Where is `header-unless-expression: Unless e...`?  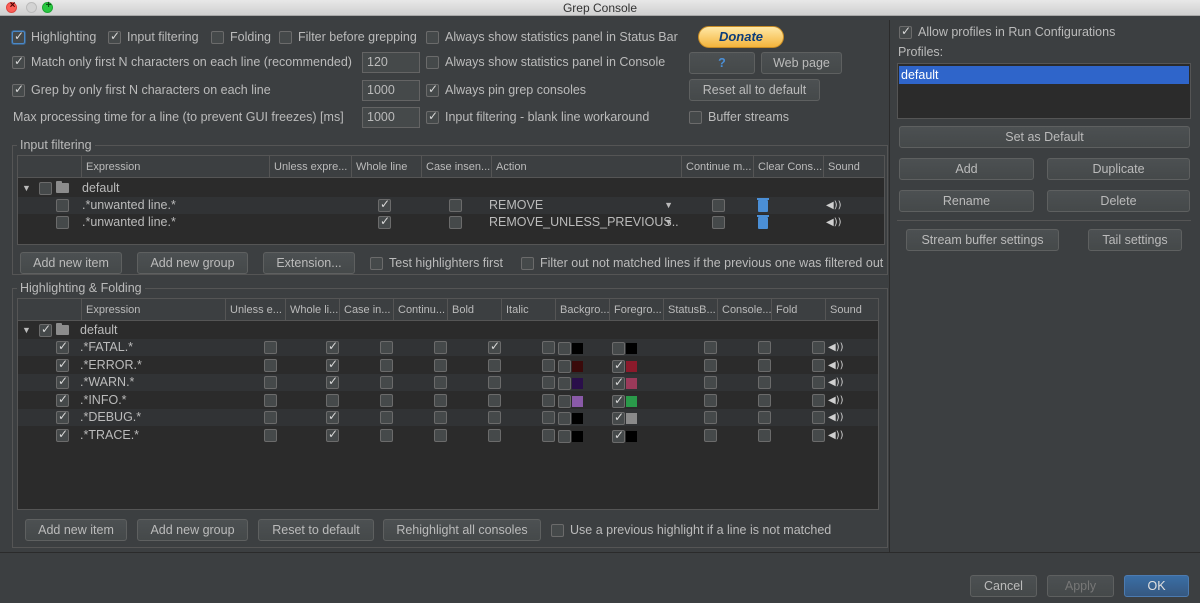 header-unless-expression: Unless e... is located at coordinates (256, 310).